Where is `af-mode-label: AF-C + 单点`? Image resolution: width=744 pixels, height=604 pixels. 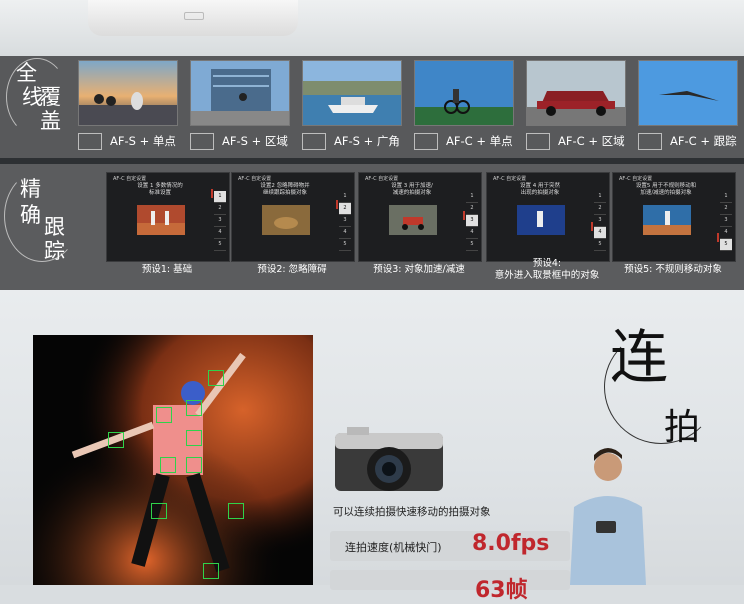 af-mode-label: AF-C + 单点 is located at coordinates (479, 141).